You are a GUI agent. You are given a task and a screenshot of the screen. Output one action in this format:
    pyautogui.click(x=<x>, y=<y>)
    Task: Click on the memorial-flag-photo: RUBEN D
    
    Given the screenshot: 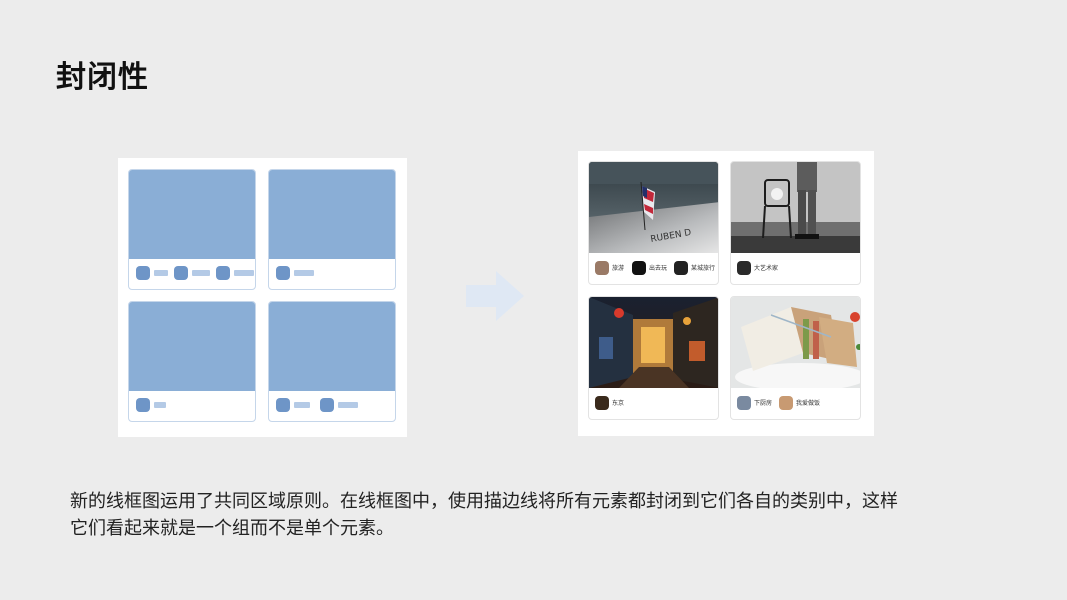 What is the action you would take?
    pyautogui.click(x=653, y=207)
    